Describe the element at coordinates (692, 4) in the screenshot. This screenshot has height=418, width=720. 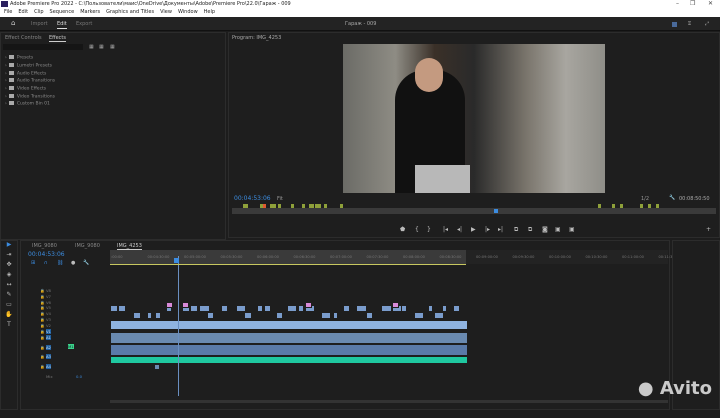
I see `maximize-button: ❐` at that location.